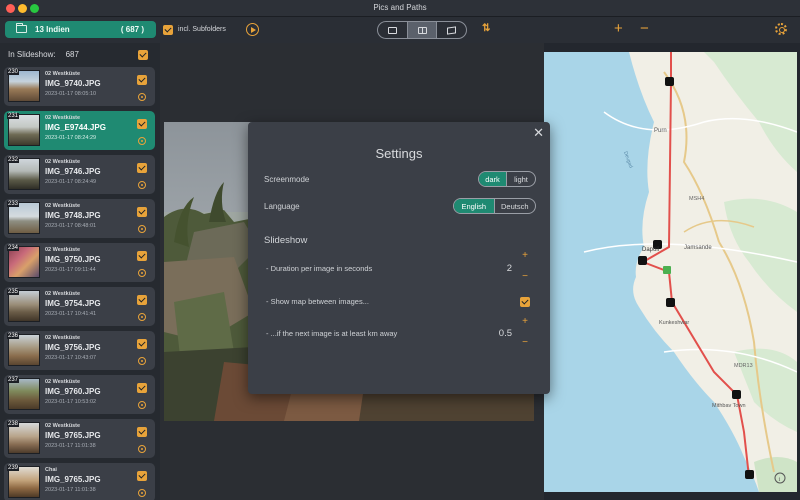 The width and height of the screenshot is (800, 500). Describe the element at coordinates (73, 479) in the screenshot. I see `item-filename: IMG_9765.JPG` at that location.